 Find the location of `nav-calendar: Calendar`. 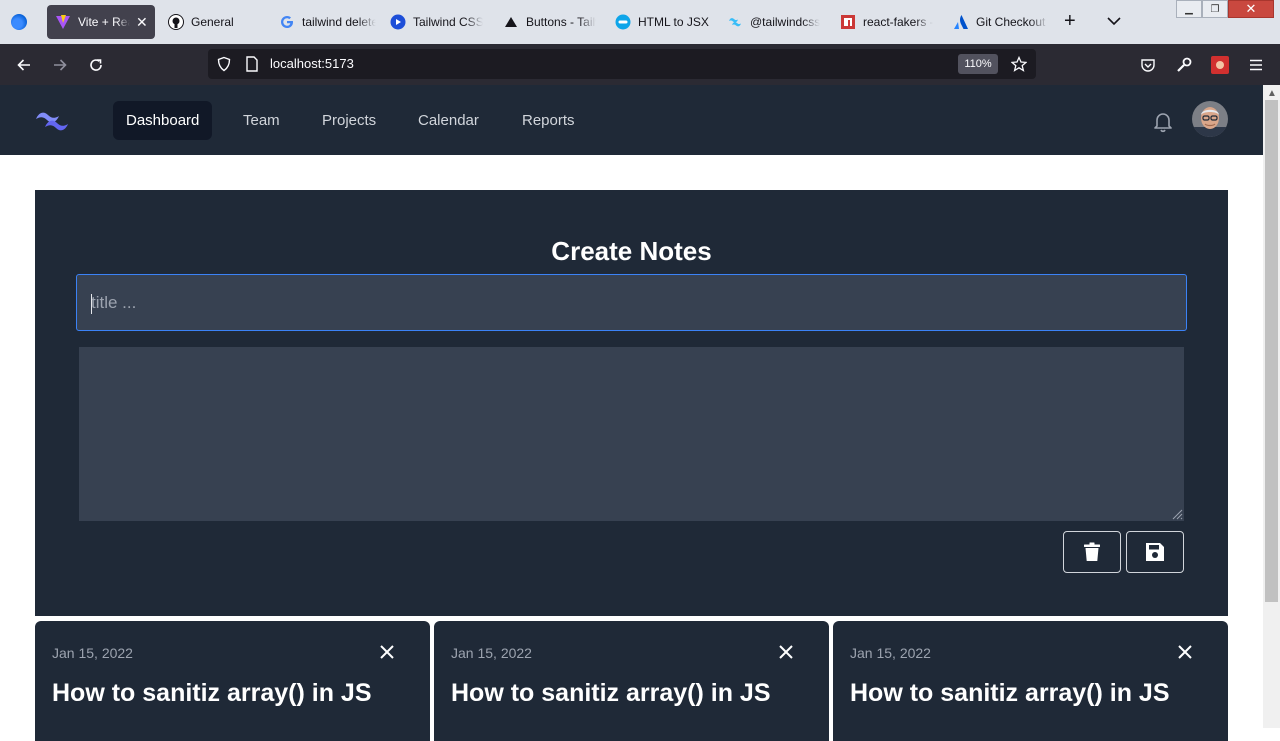

nav-calendar: Calendar is located at coordinates (448, 120).